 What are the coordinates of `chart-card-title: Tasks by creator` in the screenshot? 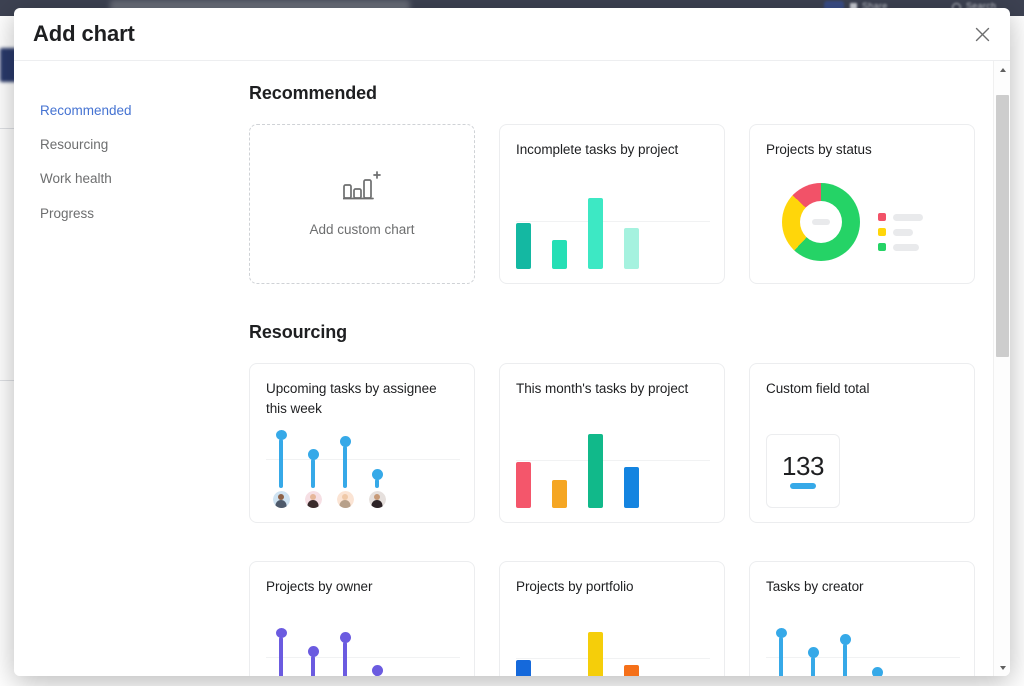 It's located at (815, 586).